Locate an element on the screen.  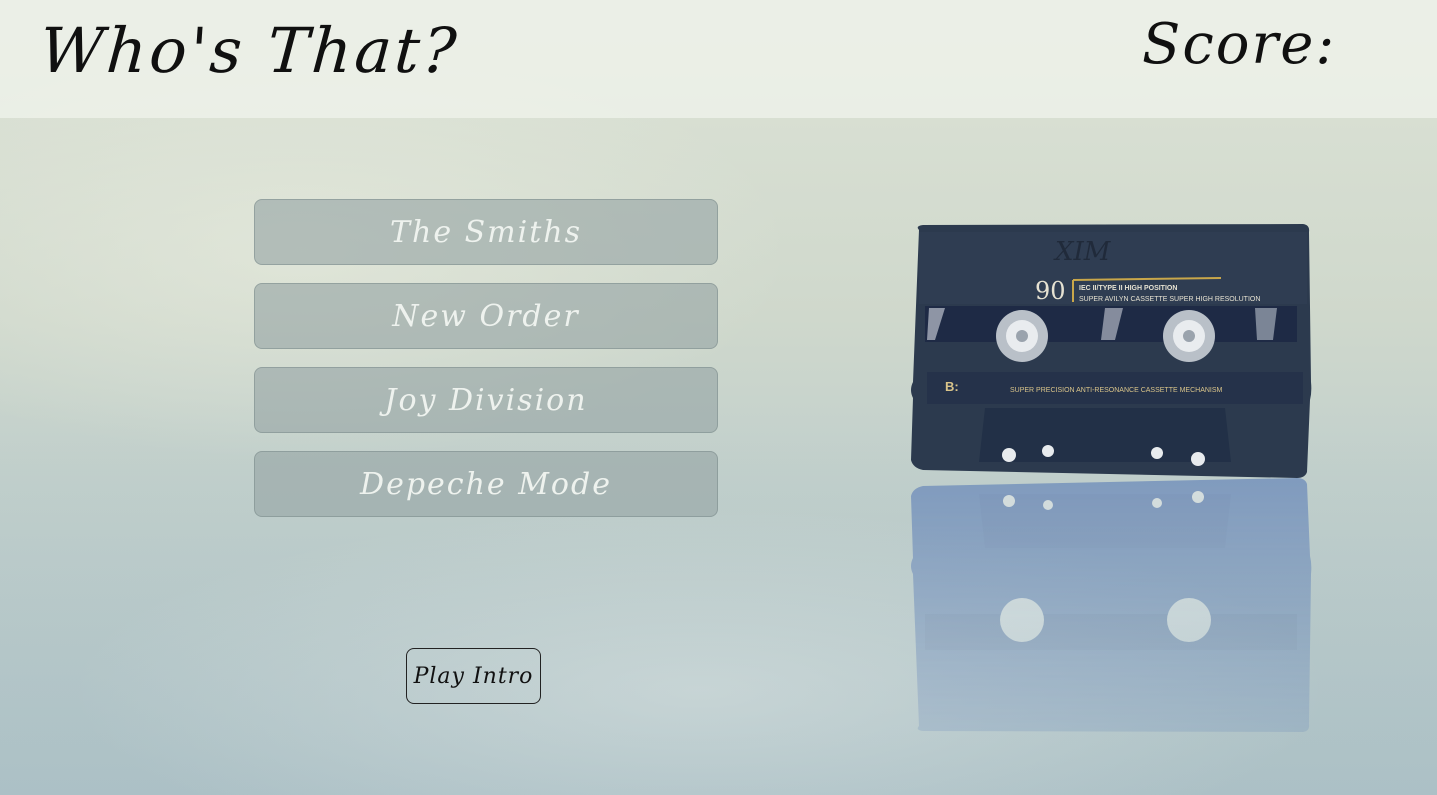
score-label: Score: is located at coordinates (1239, 44).